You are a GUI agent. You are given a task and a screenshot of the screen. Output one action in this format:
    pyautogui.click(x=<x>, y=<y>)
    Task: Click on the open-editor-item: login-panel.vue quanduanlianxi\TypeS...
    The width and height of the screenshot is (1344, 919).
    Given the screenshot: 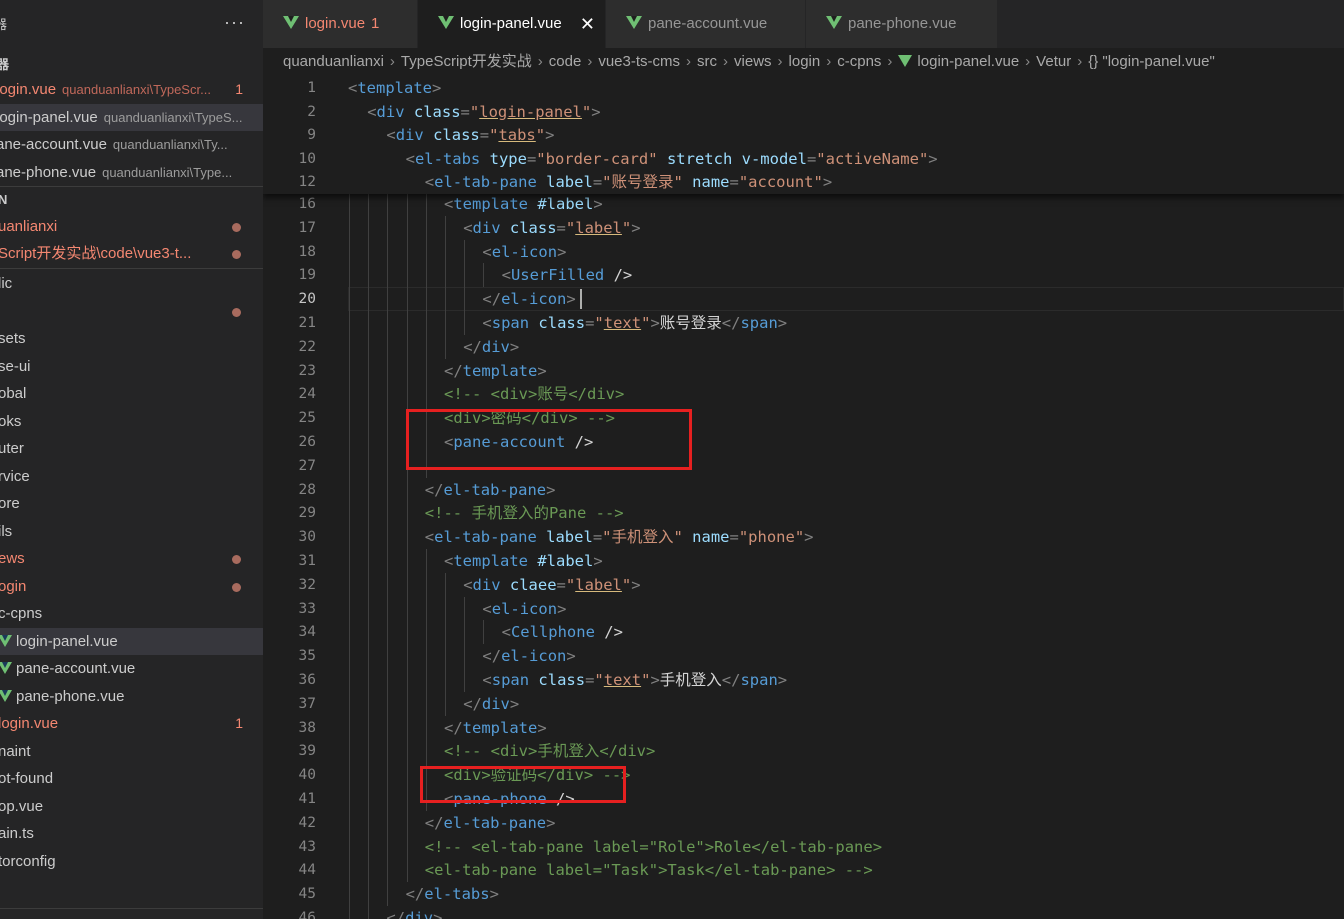 What is the action you would take?
    pyautogui.click(x=131, y=117)
    